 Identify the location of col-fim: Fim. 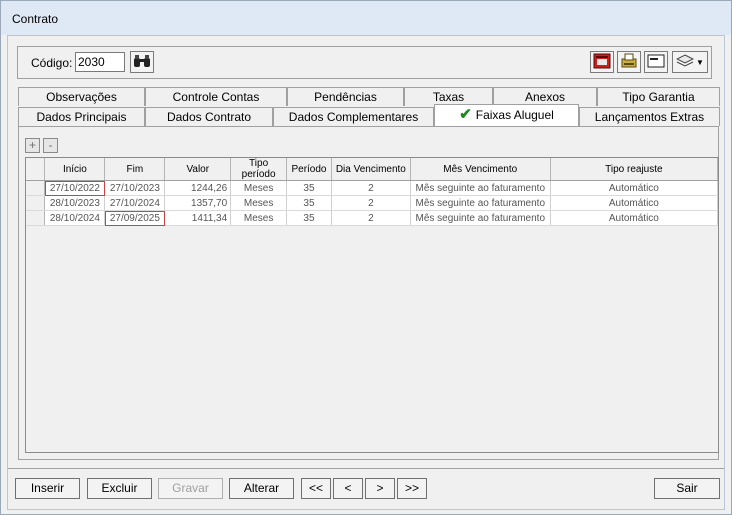
(135, 169).